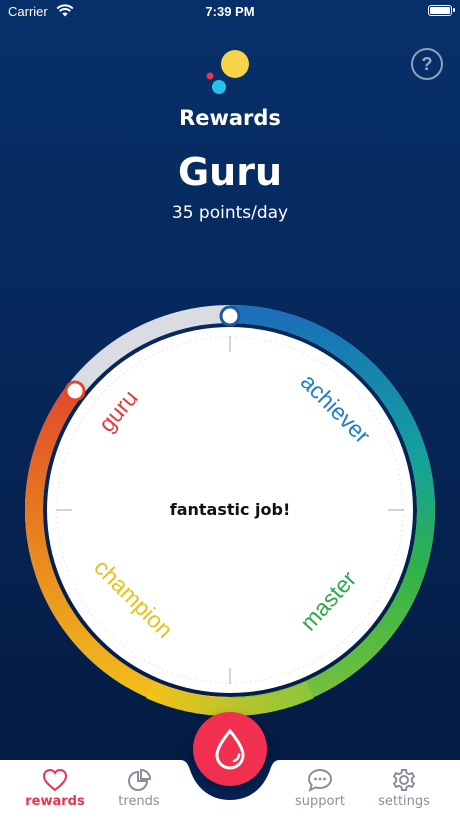 The image size is (460, 818). I want to click on help-button: ?, so click(427, 64).